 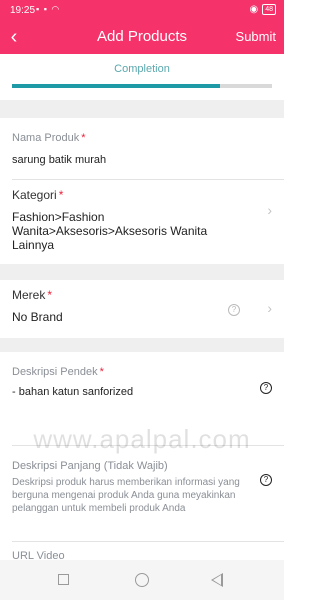 I want to click on alarm-icon: ◉, so click(x=254, y=9).